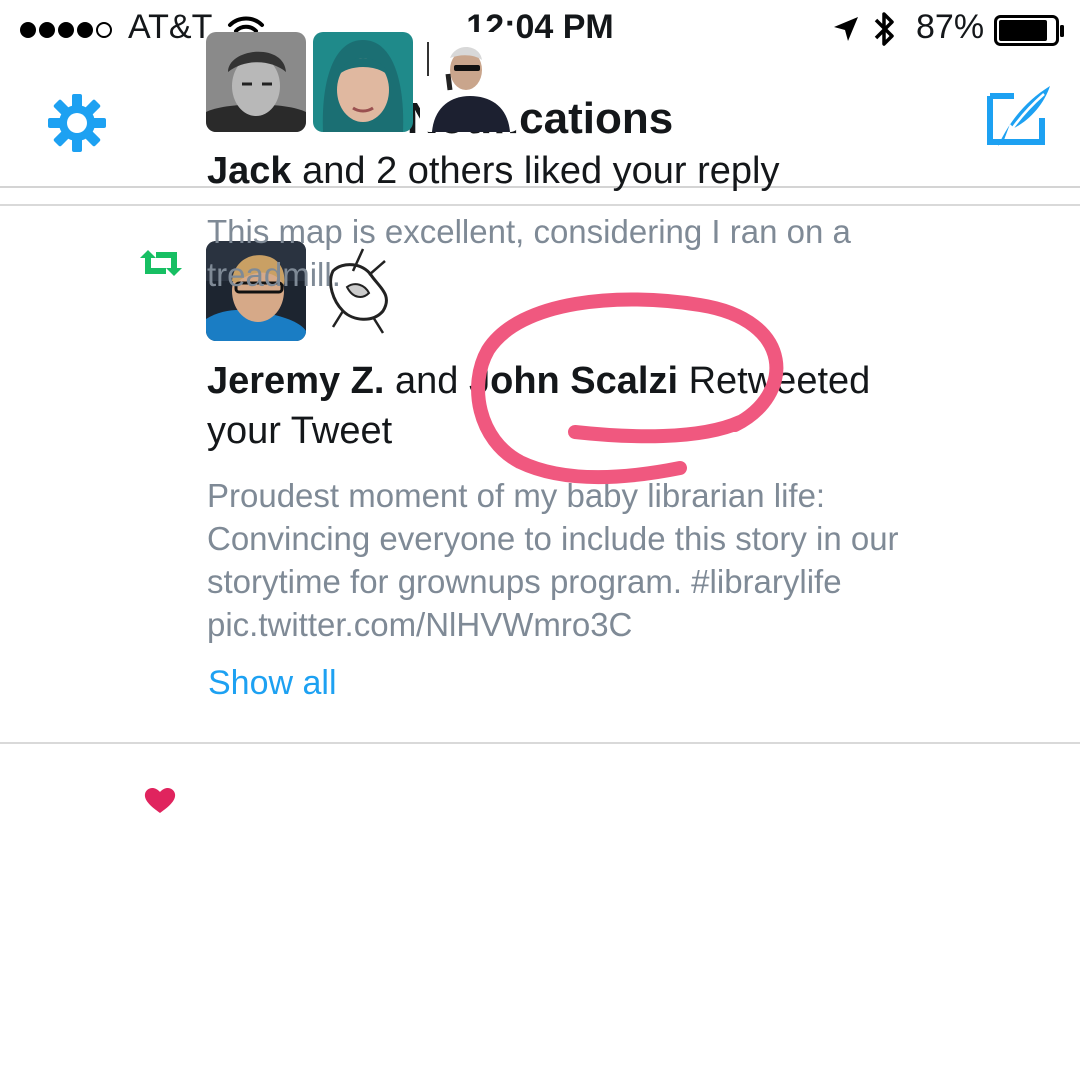 This screenshot has width=1080, height=1080. What do you see at coordinates (295, 381) in the screenshot?
I see `actor-name: Jeremy Z.` at bounding box center [295, 381].